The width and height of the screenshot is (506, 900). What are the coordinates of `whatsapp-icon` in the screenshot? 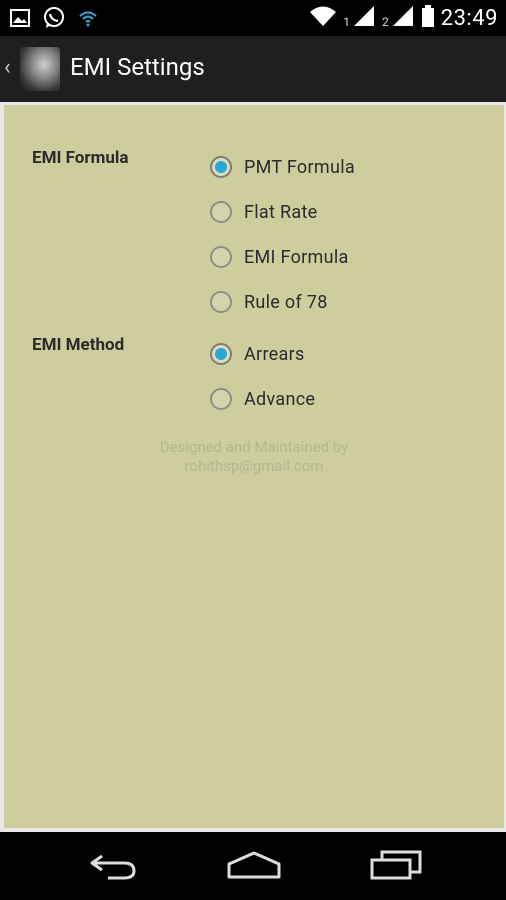 It's located at (54, 20).